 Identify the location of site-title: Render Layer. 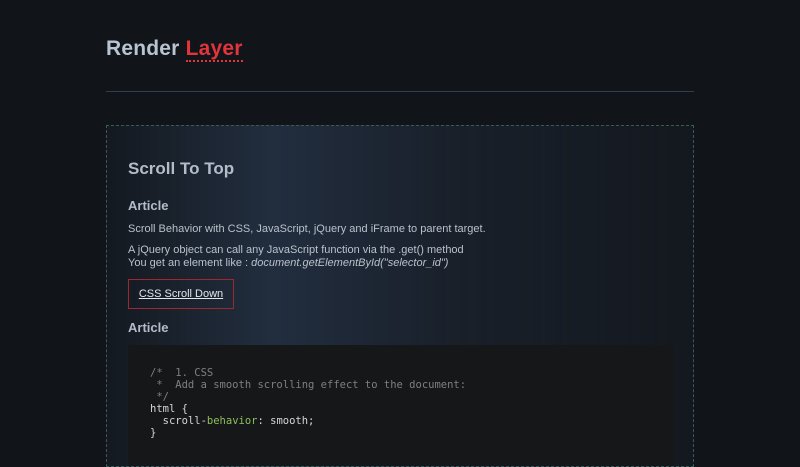
(400, 49).